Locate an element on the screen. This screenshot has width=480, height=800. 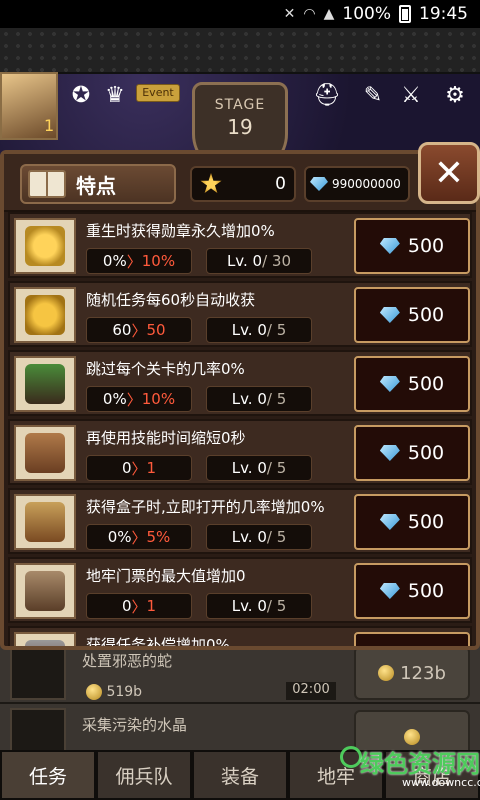
mute-icon: ✕ is located at coordinates (289, 14).